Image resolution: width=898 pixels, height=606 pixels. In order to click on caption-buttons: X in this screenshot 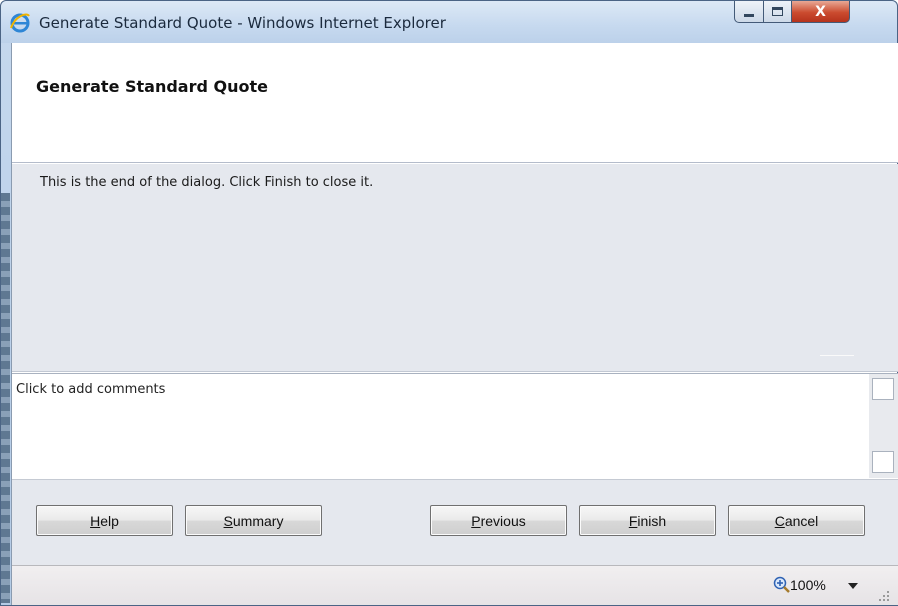, I will do `click(792, 12)`.